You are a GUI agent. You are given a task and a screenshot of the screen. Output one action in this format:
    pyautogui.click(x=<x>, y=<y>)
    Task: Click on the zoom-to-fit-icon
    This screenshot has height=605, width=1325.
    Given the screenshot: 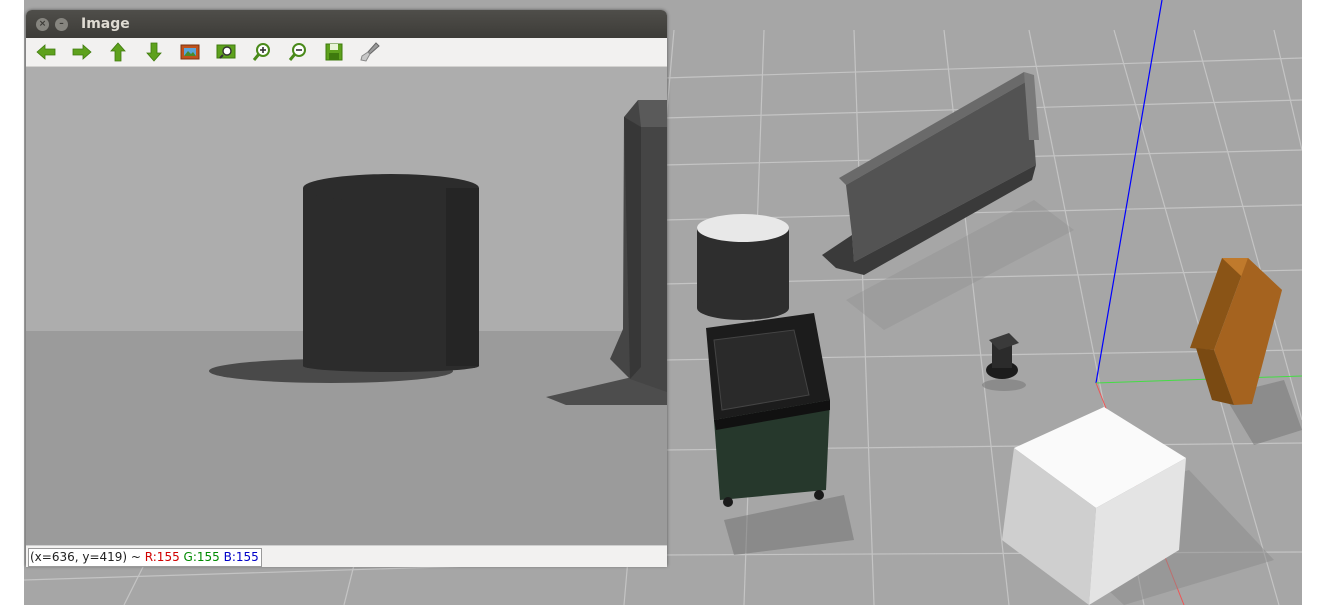 What is the action you would take?
    pyautogui.click(x=226, y=52)
    